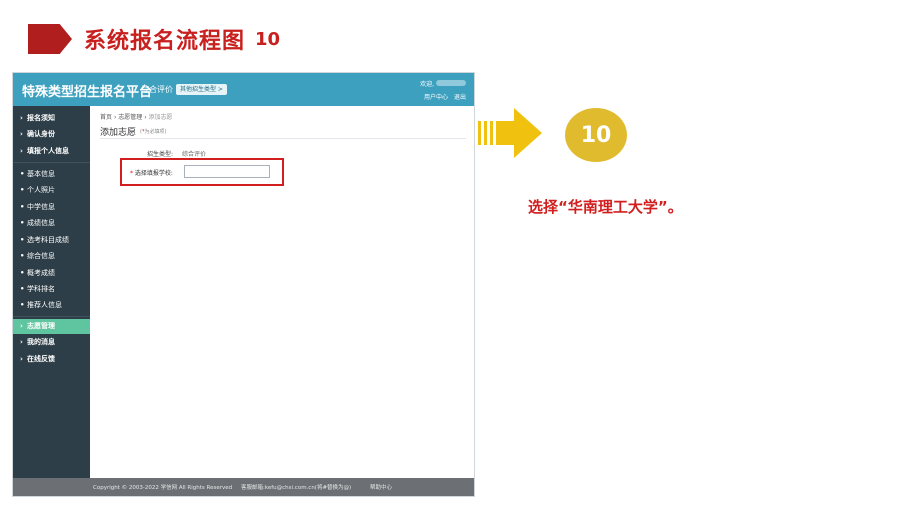 Image resolution: width=900 pixels, height=507 pixels. I want to click on title-arrow-icon, so click(50, 39).